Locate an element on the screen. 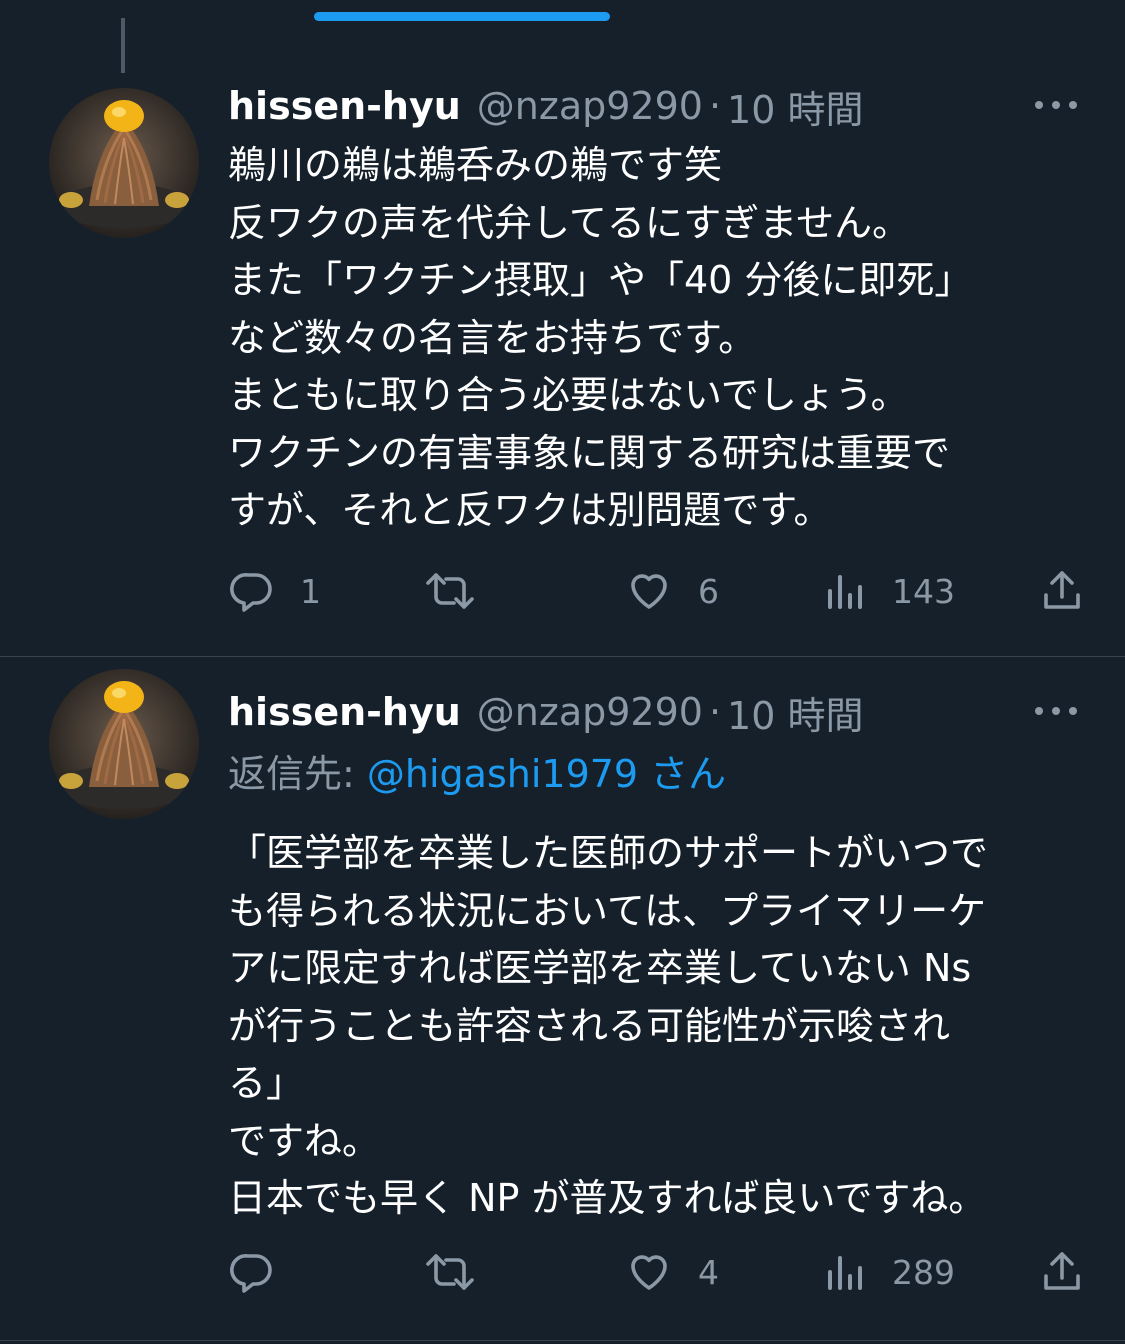  tweet-text-line: 日本でも早く NP が普及すれば良いですね。 is located at coordinates (607, 1198).